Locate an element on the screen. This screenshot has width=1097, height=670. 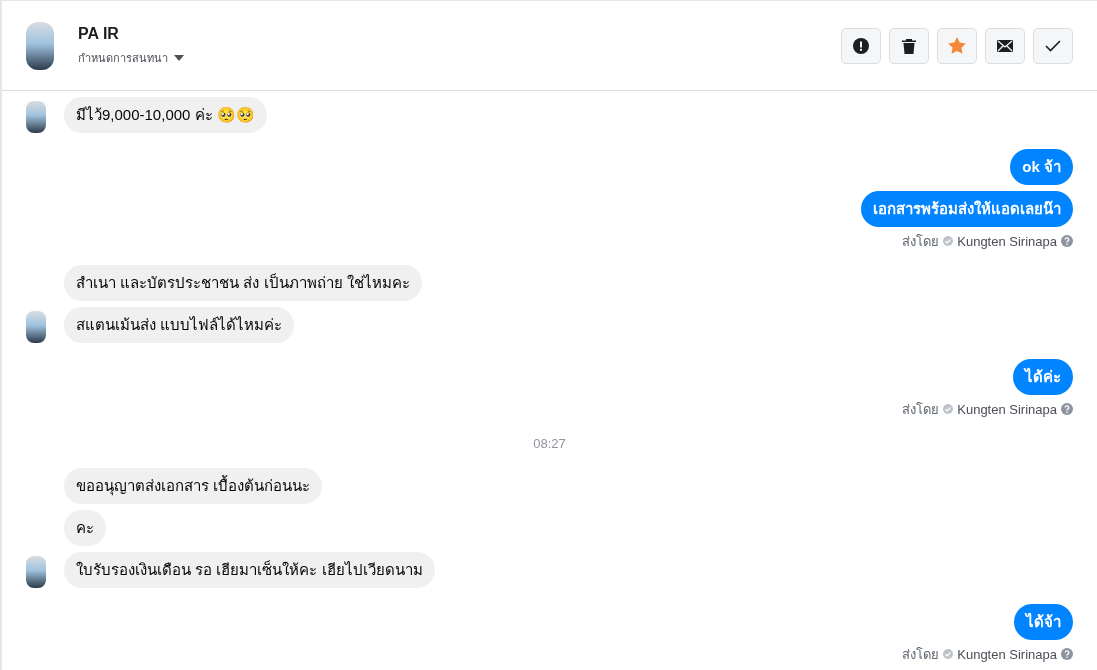
photo-placeholder is located at coordinates (40, 45).